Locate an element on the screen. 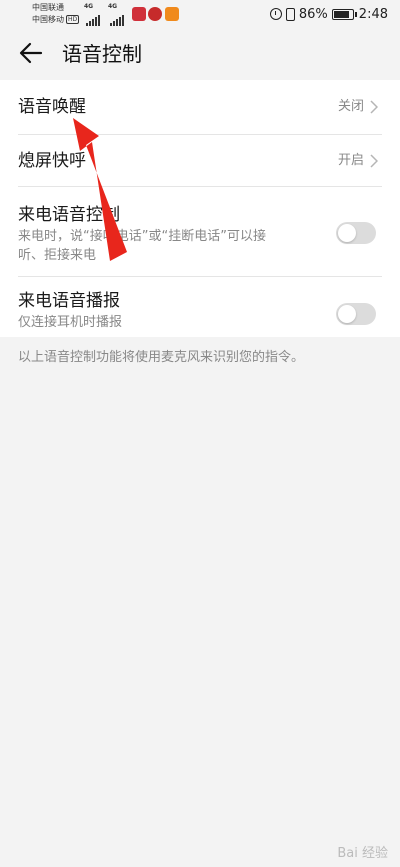 This screenshot has height=867, width=400. carrier-info: 中国联通 中国移动 HD is located at coordinates (56, 14).